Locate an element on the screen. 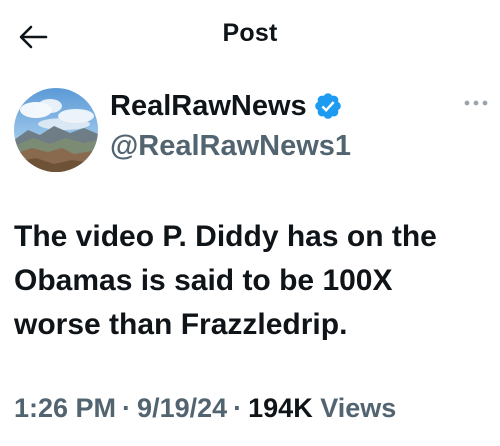  views-label: Views is located at coordinates (358, 408).